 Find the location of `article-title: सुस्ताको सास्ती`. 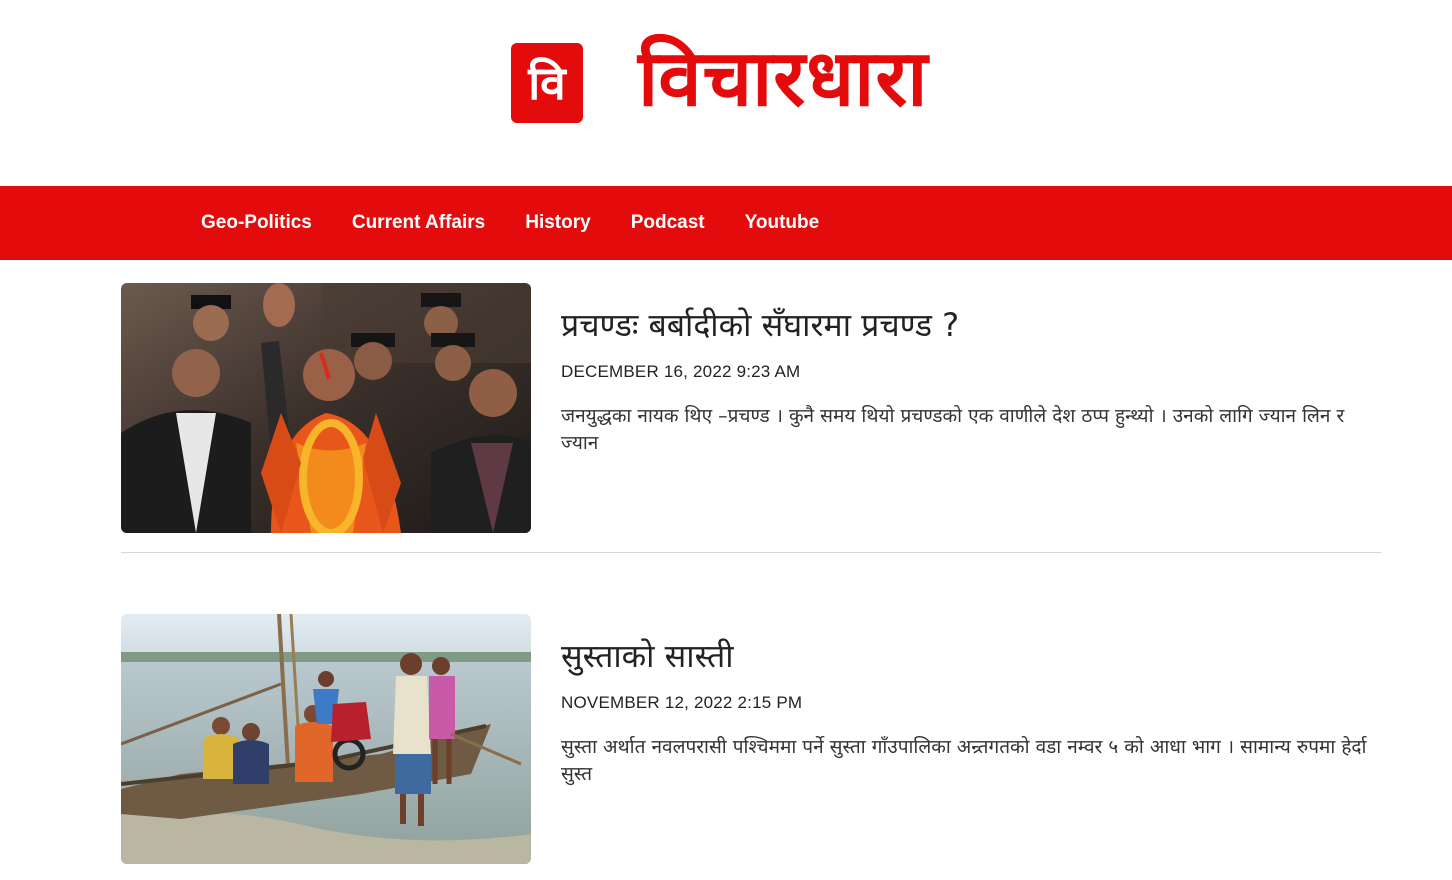

article-title: सुस्ताको सास्ती is located at coordinates (971, 656).